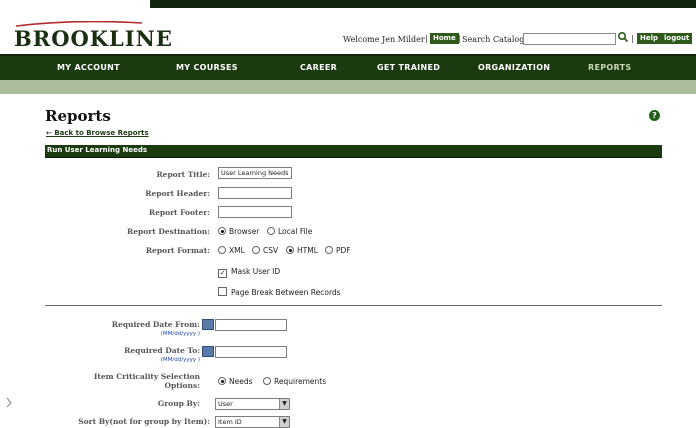 The image size is (696, 428). Describe the element at coordinates (286, 292) in the screenshot. I see `checkbox-label: Page Break Between Records` at that location.